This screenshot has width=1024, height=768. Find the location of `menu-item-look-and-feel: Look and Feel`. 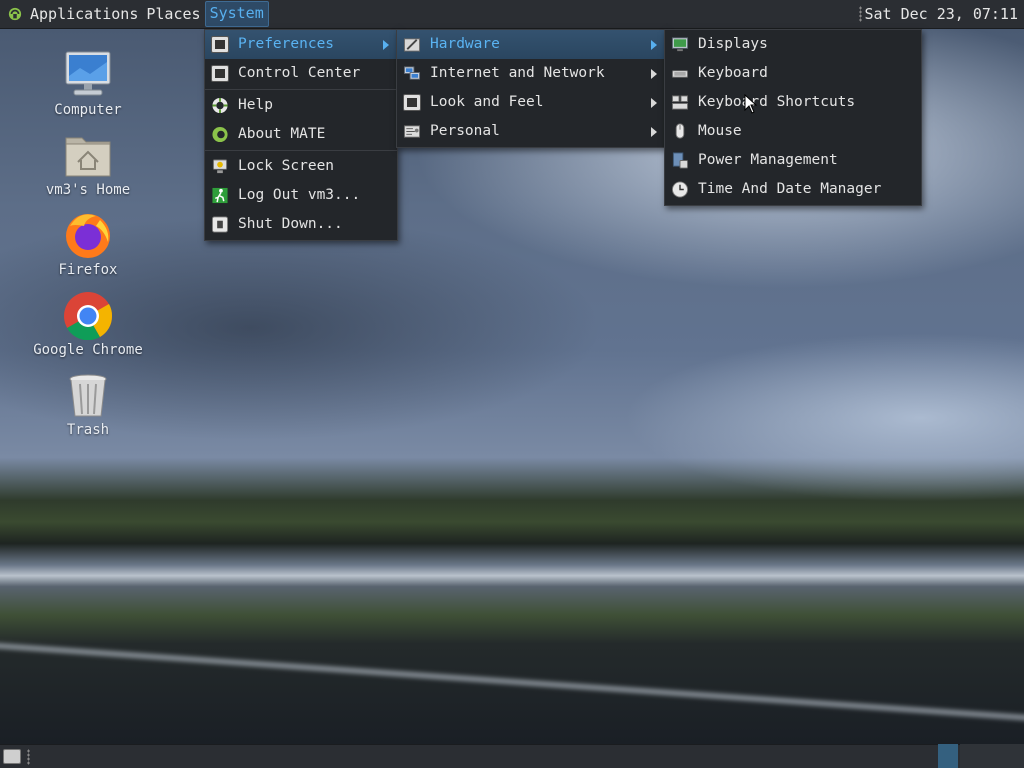

menu-item-look-and-feel: Look and Feel is located at coordinates (531, 102).